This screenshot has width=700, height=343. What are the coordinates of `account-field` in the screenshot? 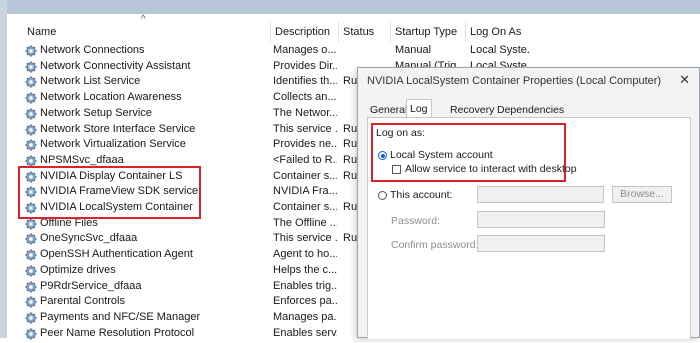 It's located at (540, 194).